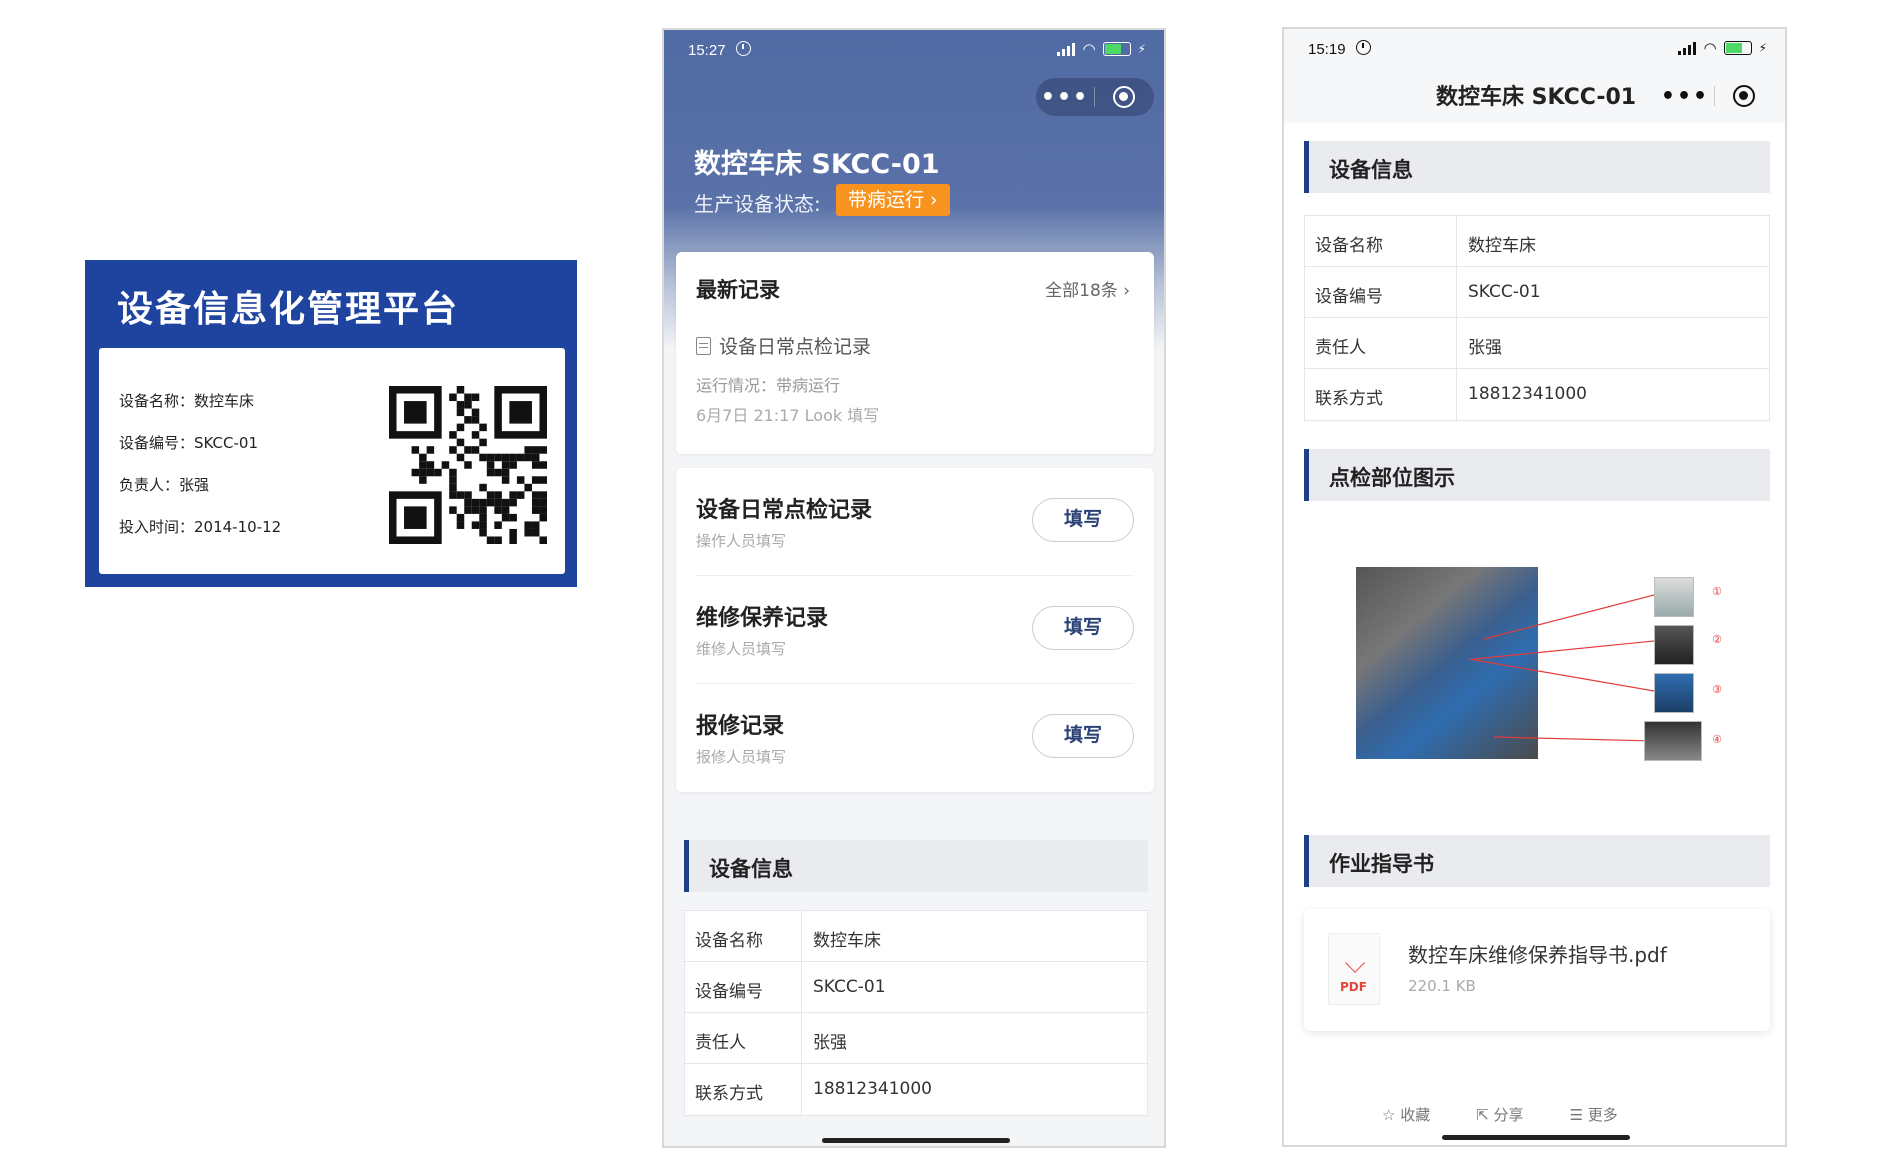  I want to click on record-item: 设备日常点检记录, so click(783, 345).